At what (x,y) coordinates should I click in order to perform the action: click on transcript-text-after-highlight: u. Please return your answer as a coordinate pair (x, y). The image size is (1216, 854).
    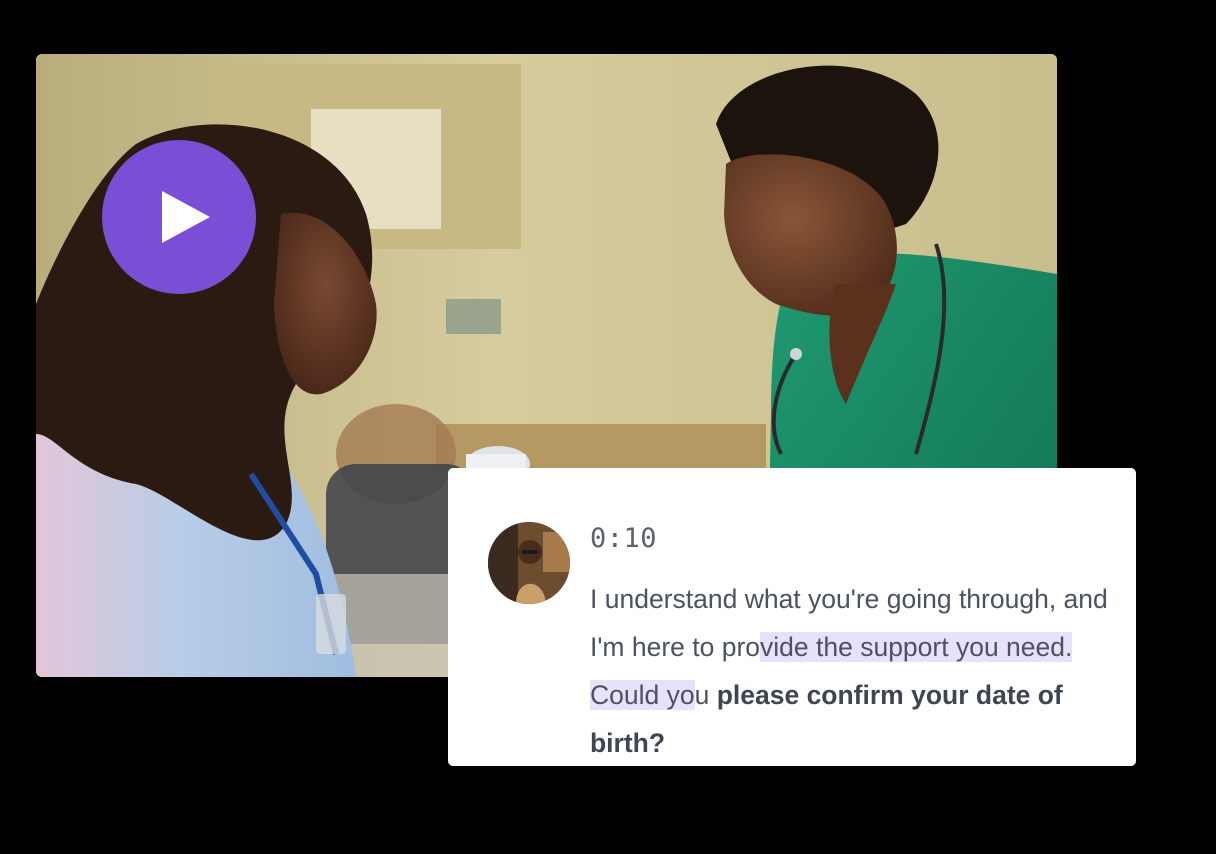
    Looking at the image, I should click on (705, 695).